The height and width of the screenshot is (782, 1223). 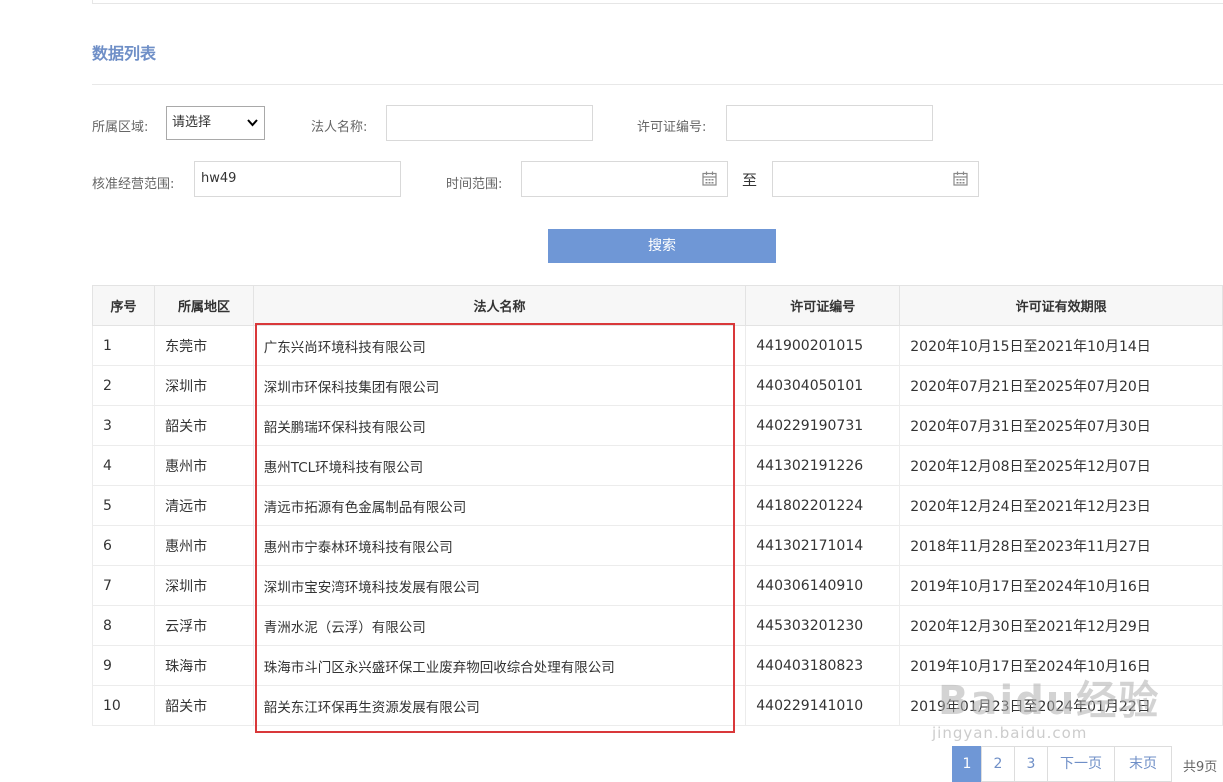 I want to click on scope-input: hw49, so click(x=297, y=179).